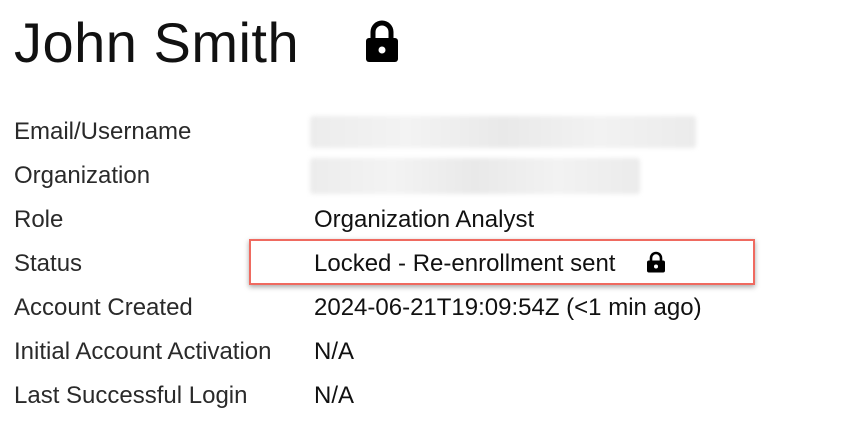 The height and width of the screenshot is (430, 850). Describe the element at coordinates (39, 219) in the screenshot. I see `role-label: Role` at that location.